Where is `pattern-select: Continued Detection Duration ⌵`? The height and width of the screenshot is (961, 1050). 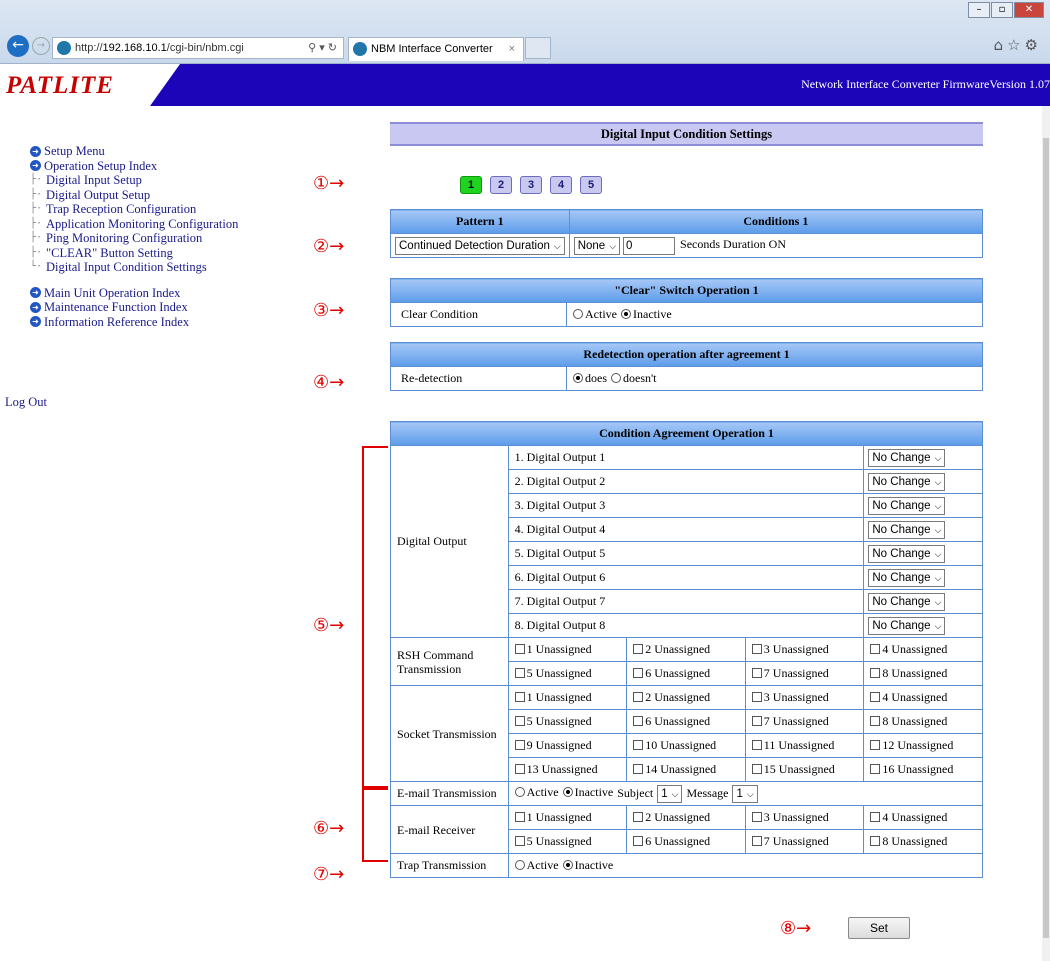
pattern-select: Continued Detection Duration ⌵ is located at coordinates (480, 245).